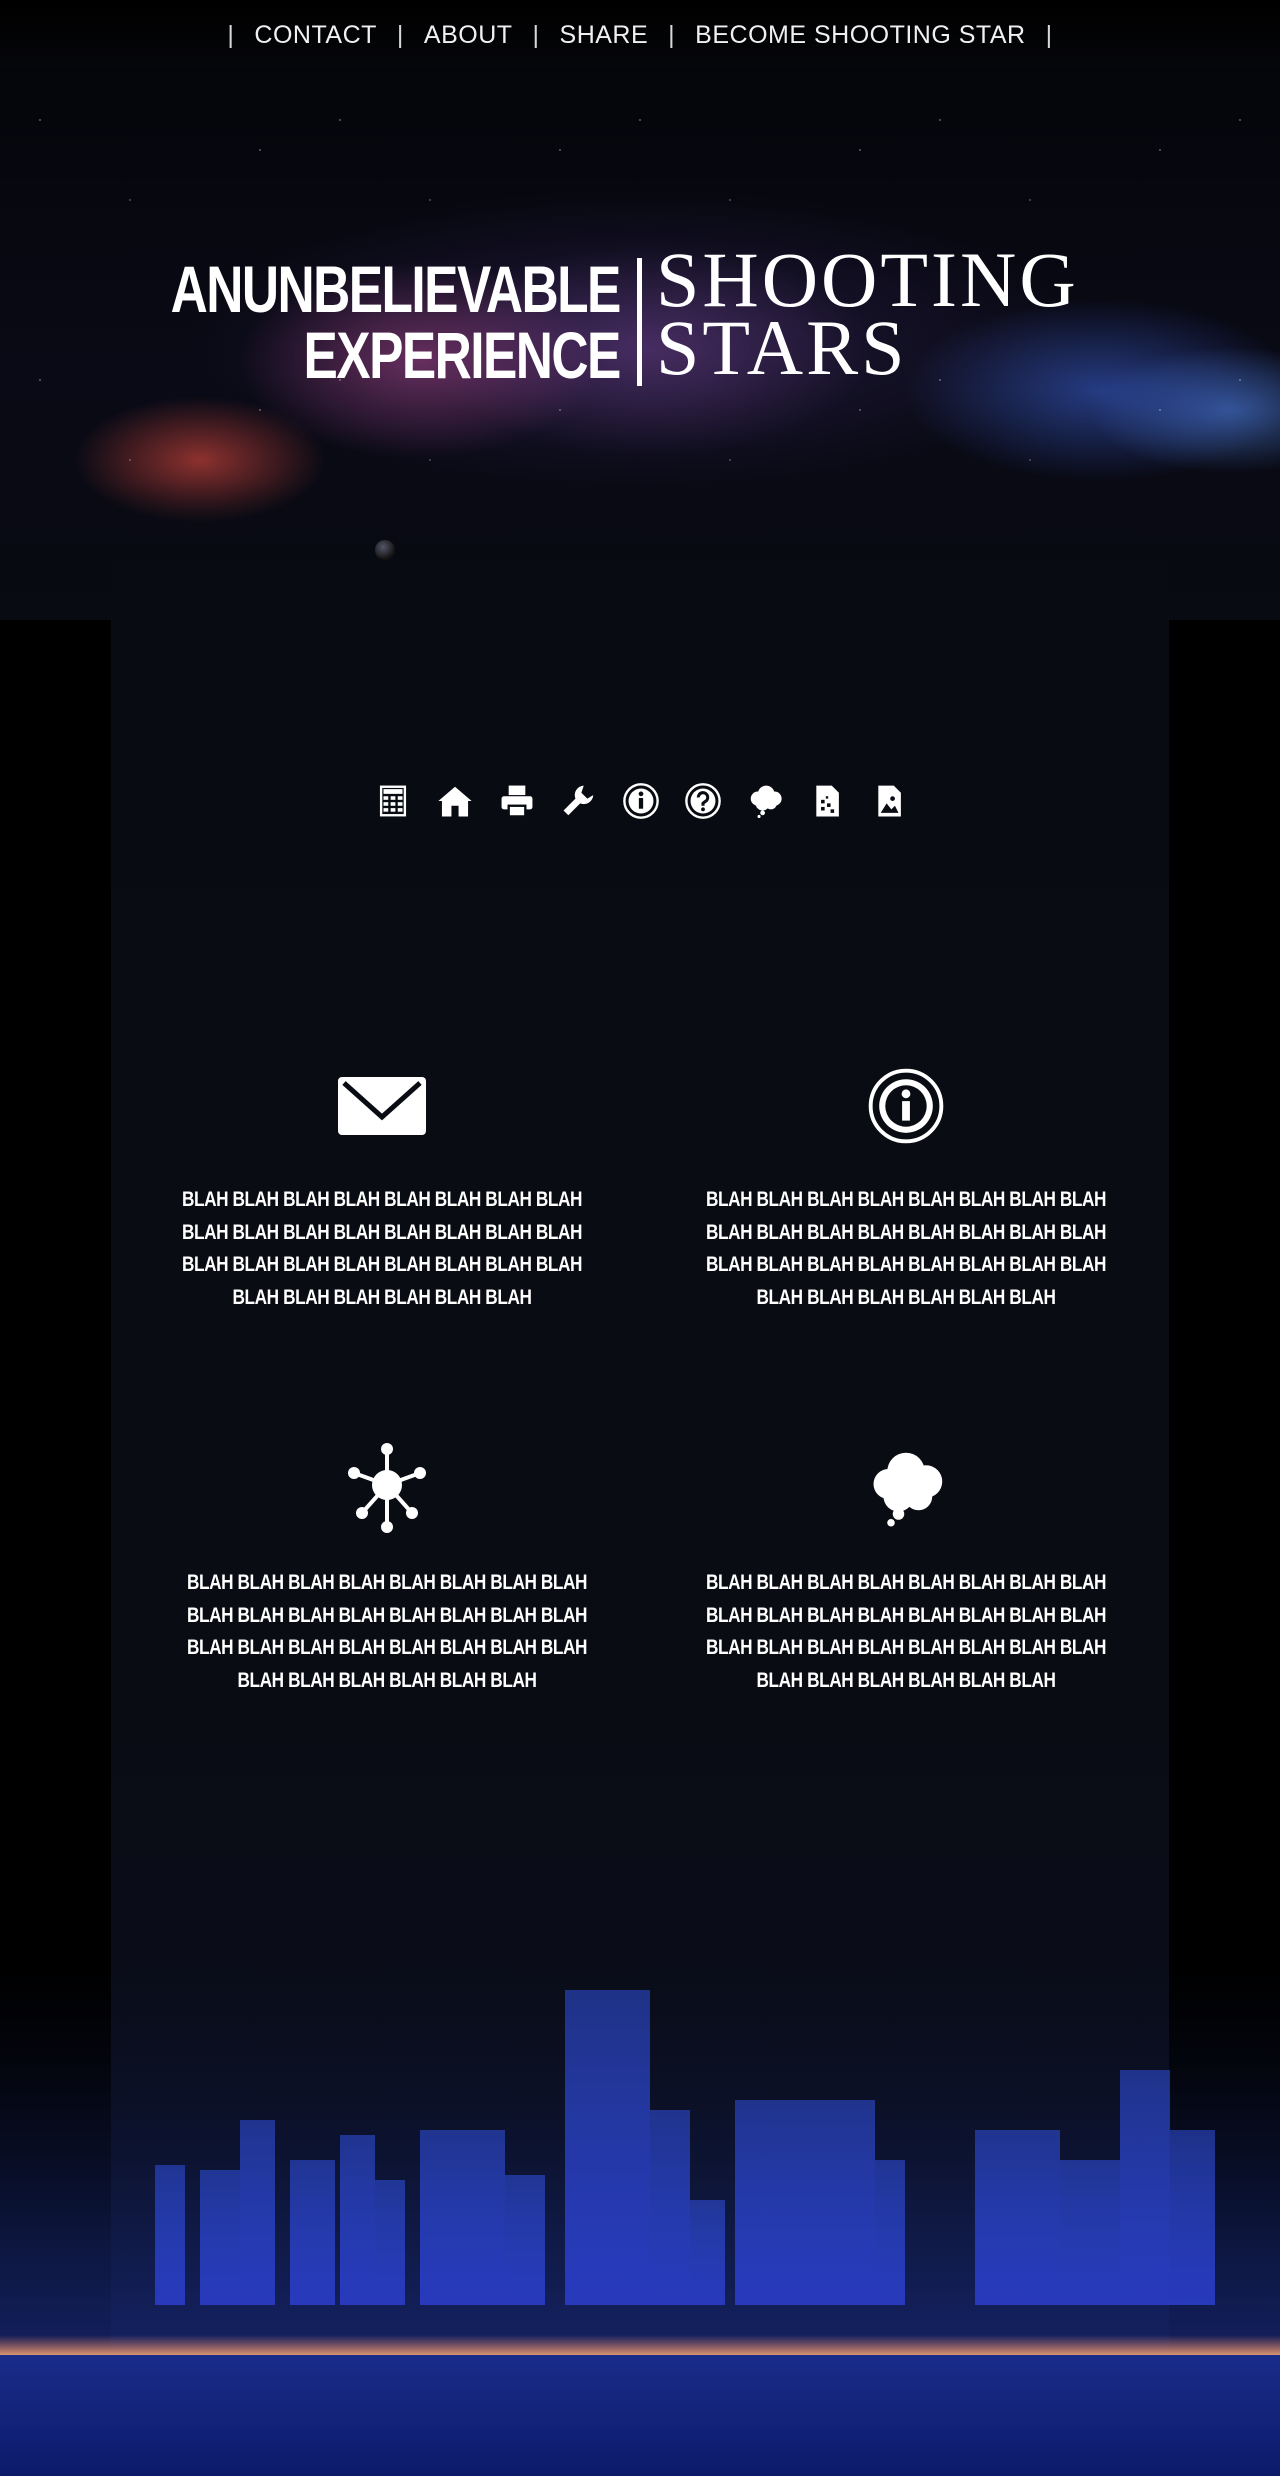 The height and width of the screenshot is (2476, 1280). What do you see at coordinates (703, 801) in the screenshot?
I see `help-icon` at bounding box center [703, 801].